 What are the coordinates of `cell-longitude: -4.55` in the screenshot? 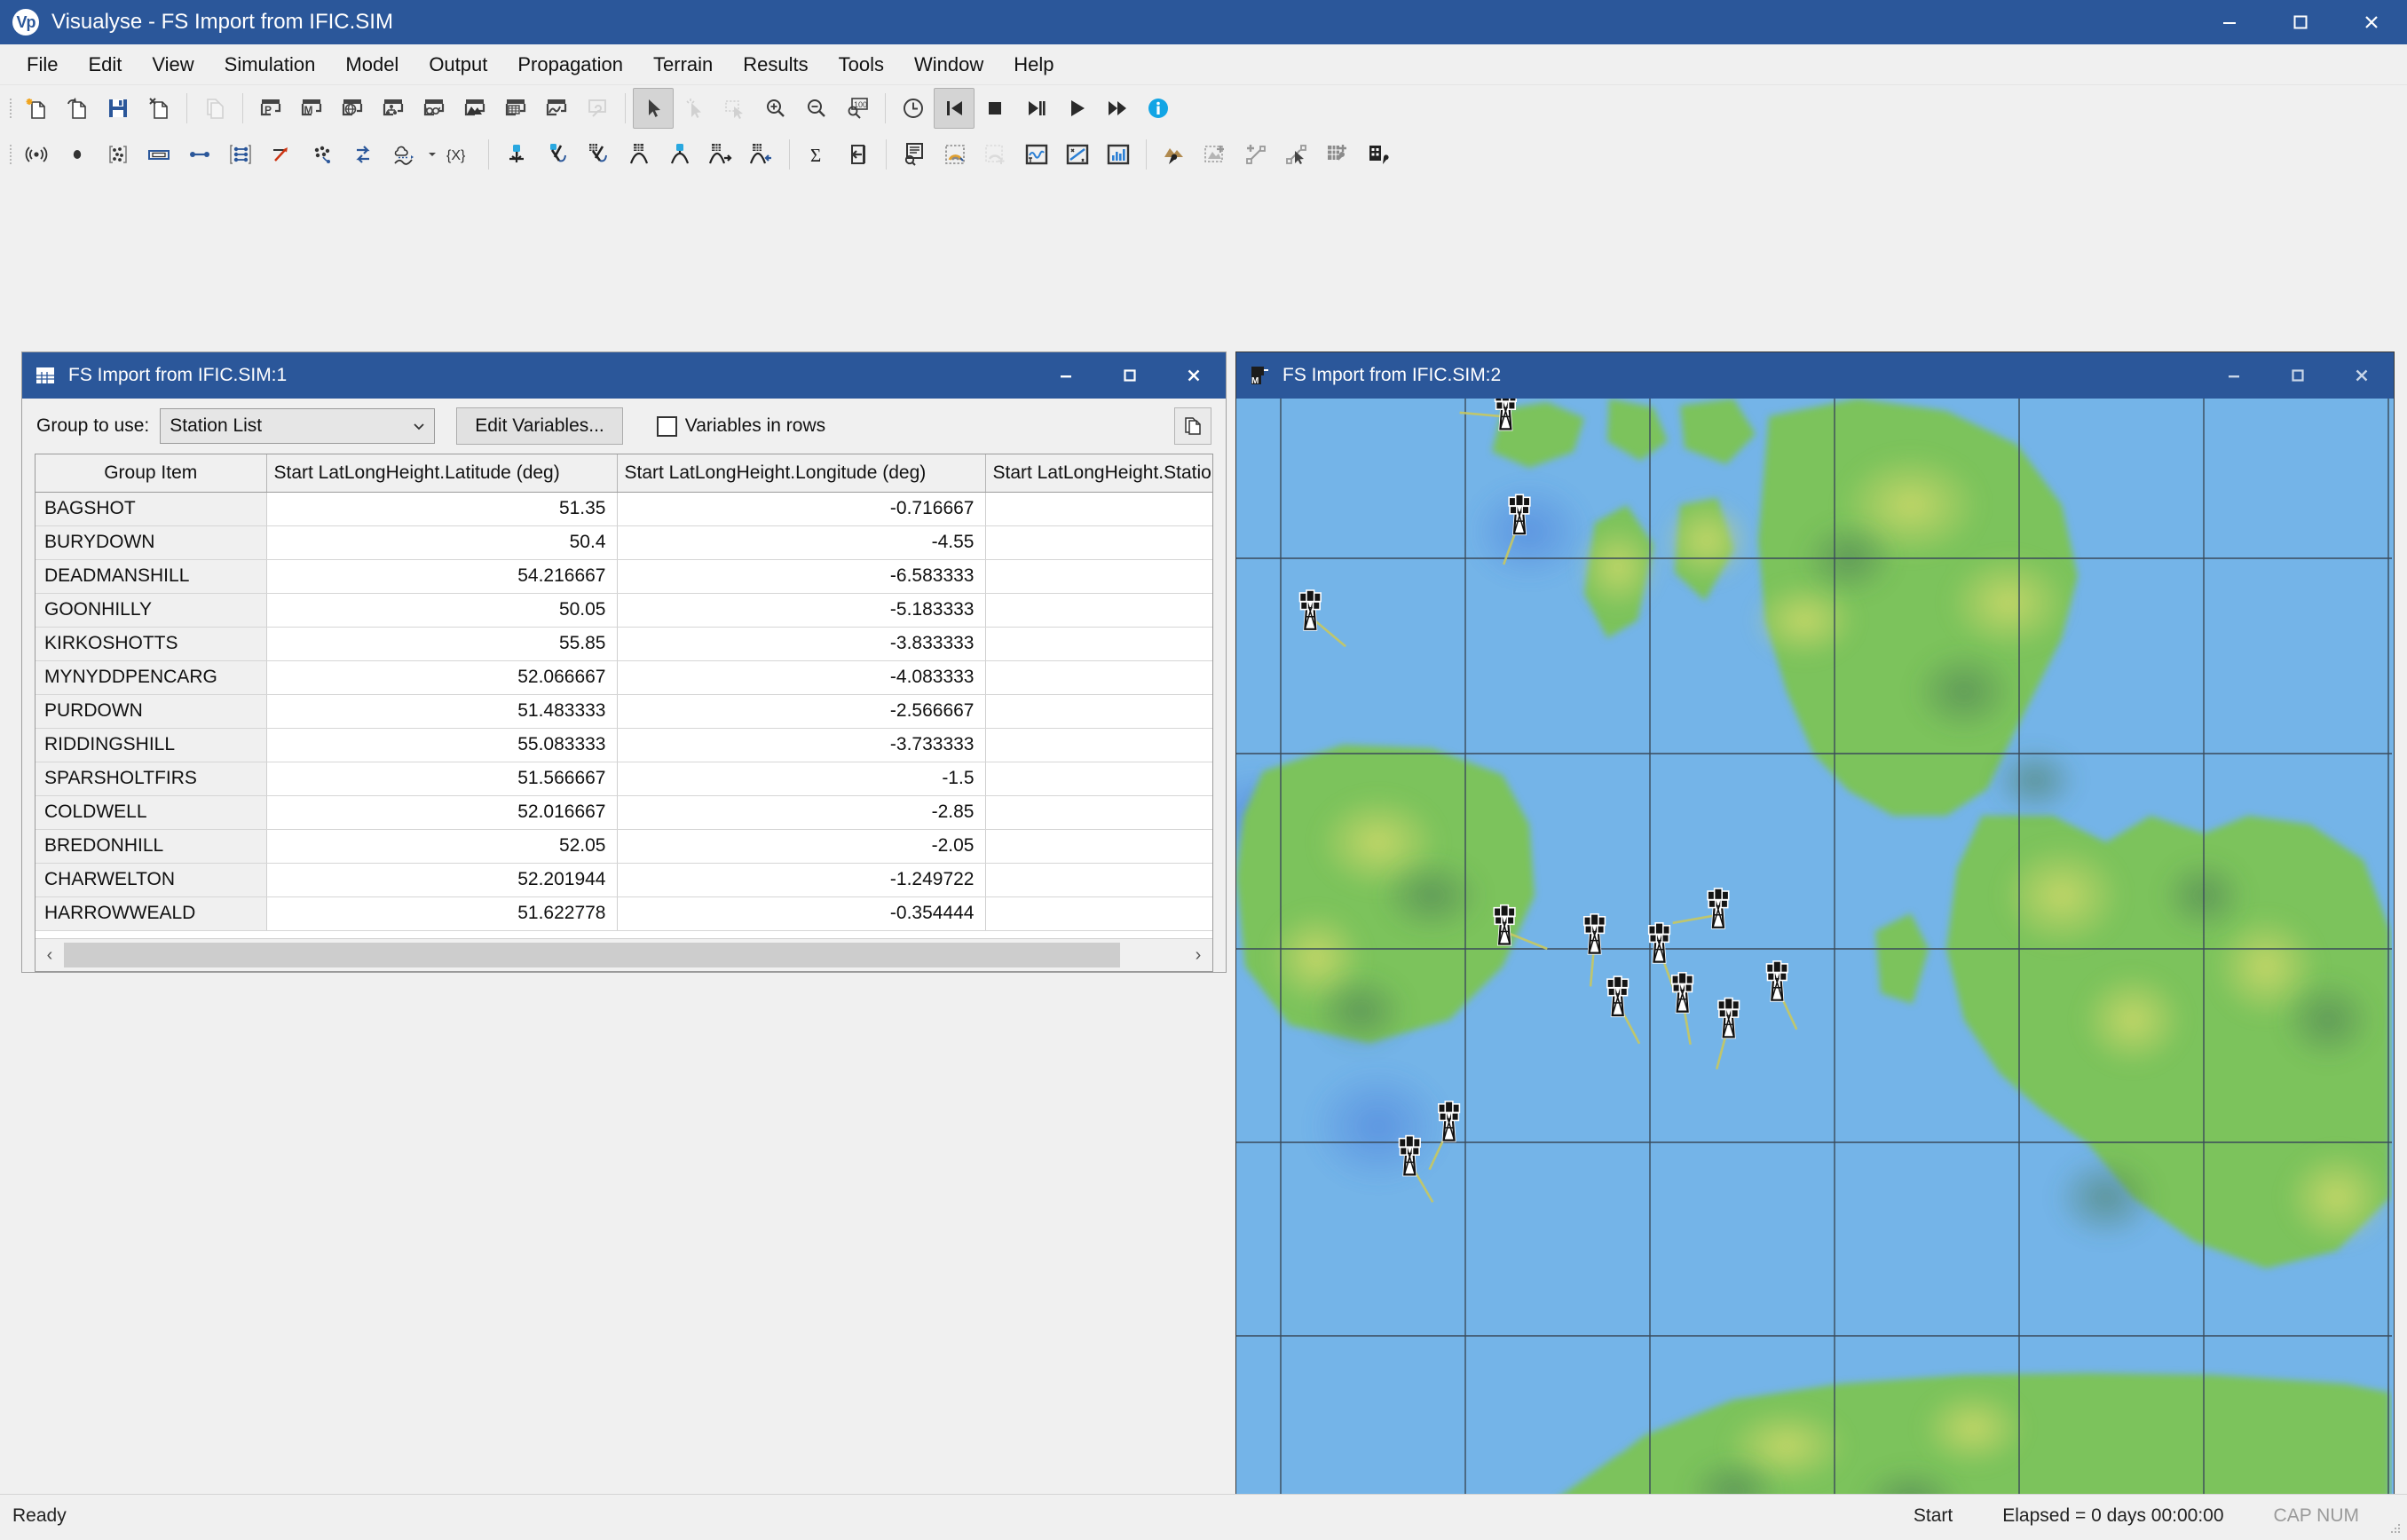 It's located at (802, 543).